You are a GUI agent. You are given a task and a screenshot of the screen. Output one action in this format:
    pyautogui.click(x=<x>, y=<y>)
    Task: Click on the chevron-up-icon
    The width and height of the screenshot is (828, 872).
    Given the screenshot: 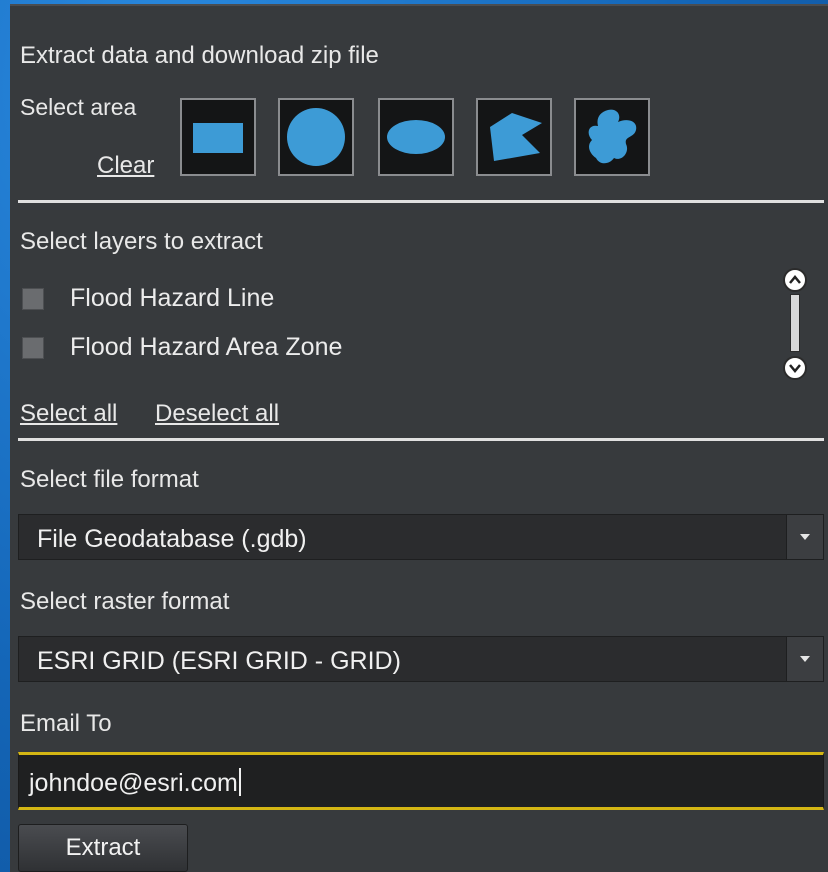 What is the action you would take?
    pyautogui.click(x=795, y=279)
    